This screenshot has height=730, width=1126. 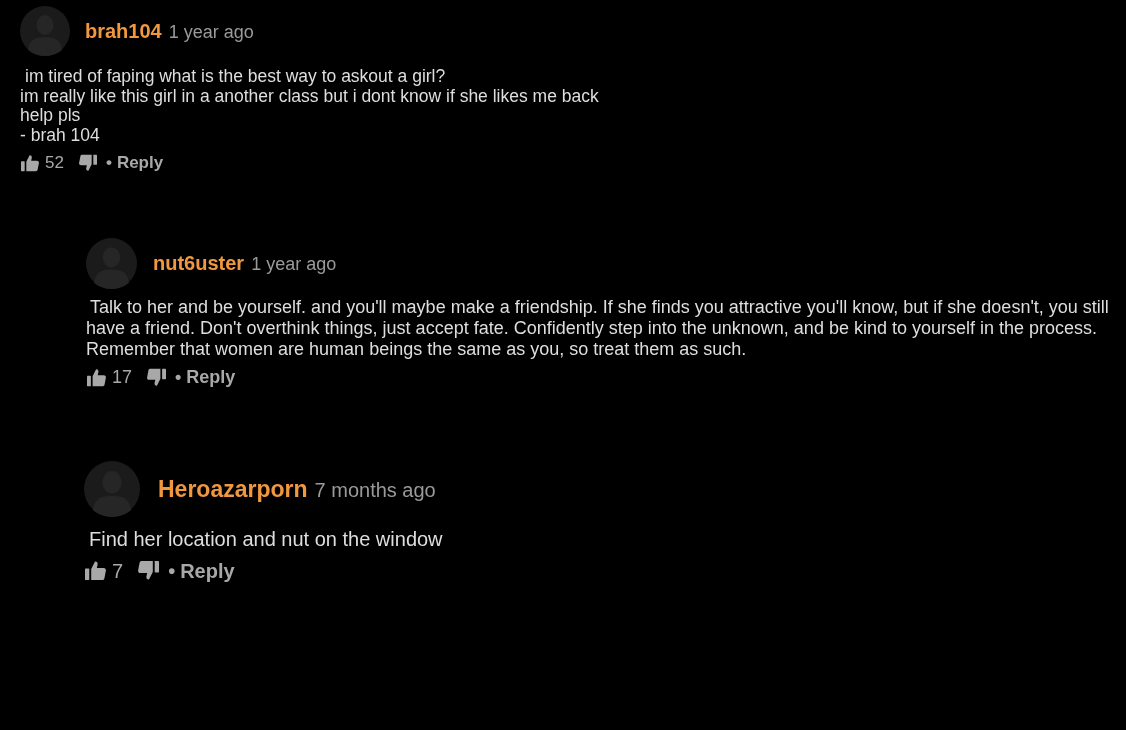 What do you see at coordinates (54, 163) in the screenshot?
I see `like-count: 52` at bounding box center [54, 163].